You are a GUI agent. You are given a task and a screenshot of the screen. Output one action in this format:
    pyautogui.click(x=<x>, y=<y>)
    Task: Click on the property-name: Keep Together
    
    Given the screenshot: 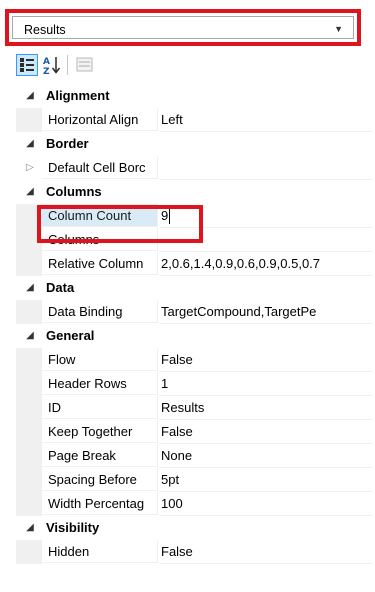 What is the action you would take?
    pyautogui.click(x=100, y=431)
    